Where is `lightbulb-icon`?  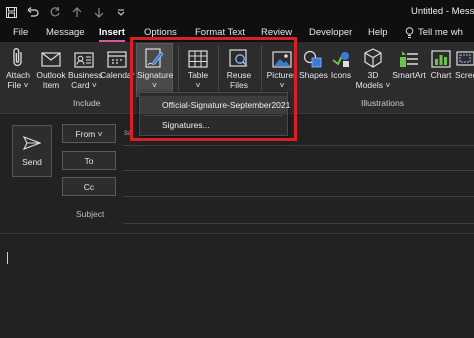
lightbulb-icon is located at coordinates (409, 34).